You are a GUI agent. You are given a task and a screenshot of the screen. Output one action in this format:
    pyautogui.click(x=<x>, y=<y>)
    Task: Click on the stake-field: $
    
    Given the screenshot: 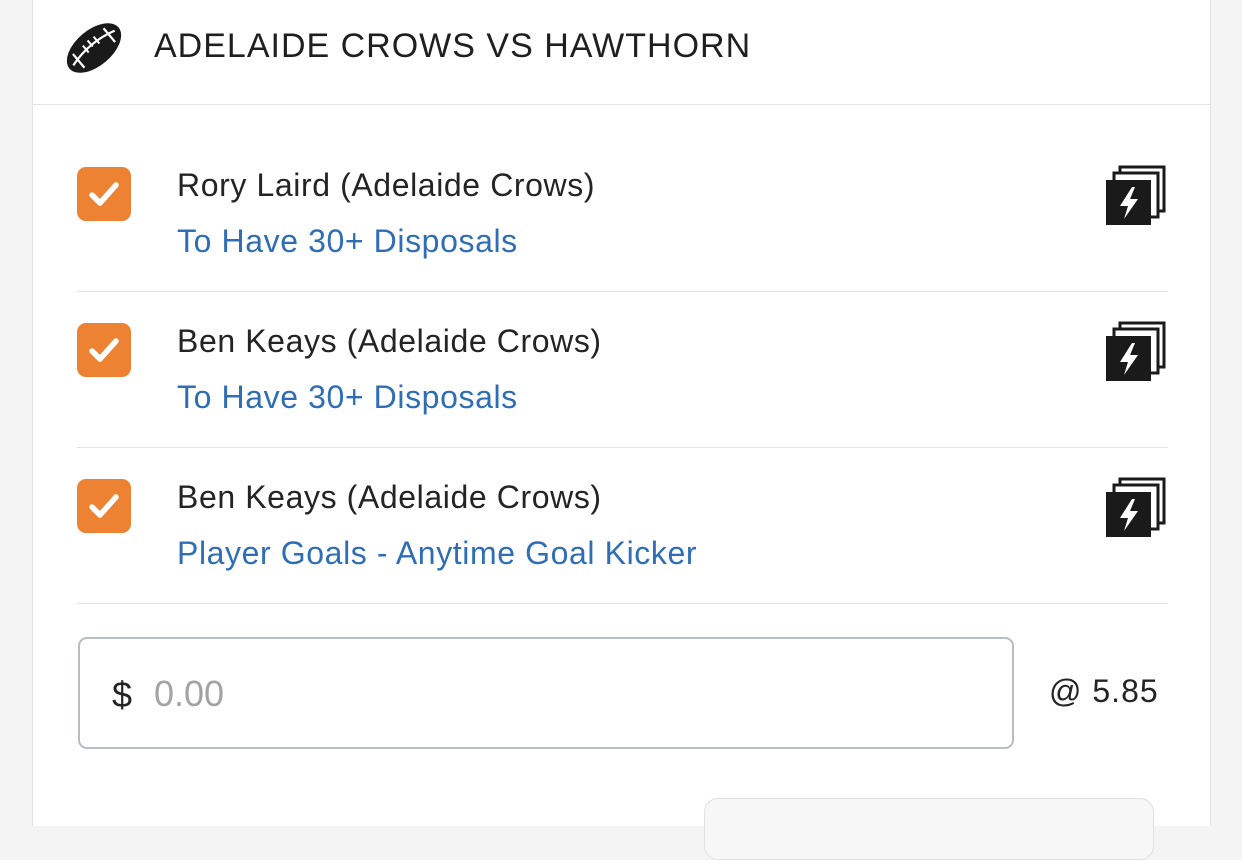 What is the action you would take?
    pyautogui.click(x=546, y=693)
    